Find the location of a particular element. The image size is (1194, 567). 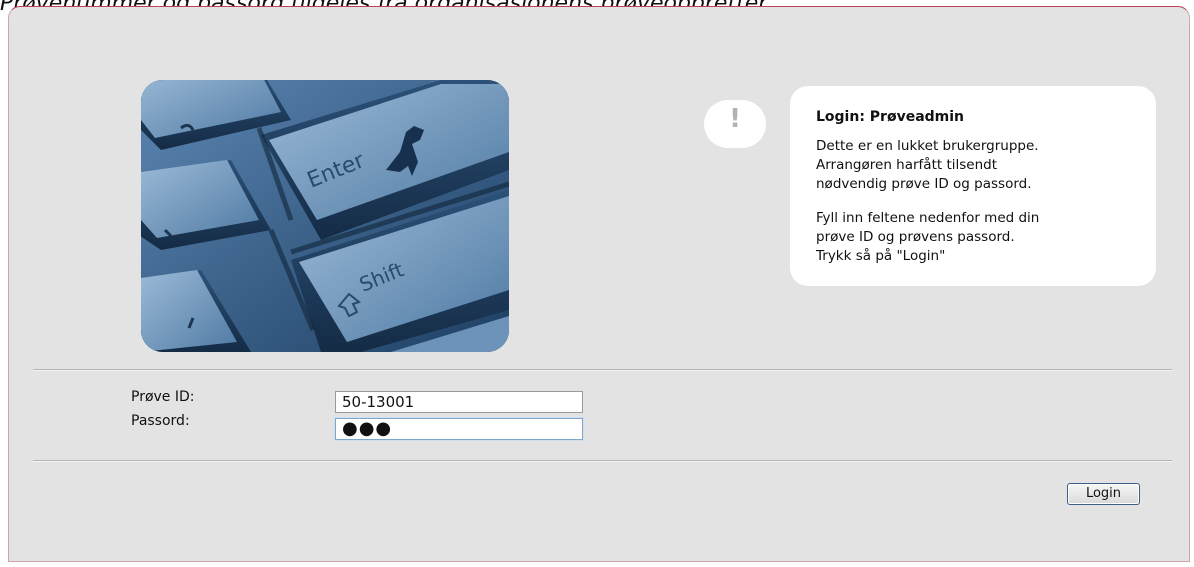

info-text-line: Dette er en lukket brukergruppe. is located at coordinates (927, 146).